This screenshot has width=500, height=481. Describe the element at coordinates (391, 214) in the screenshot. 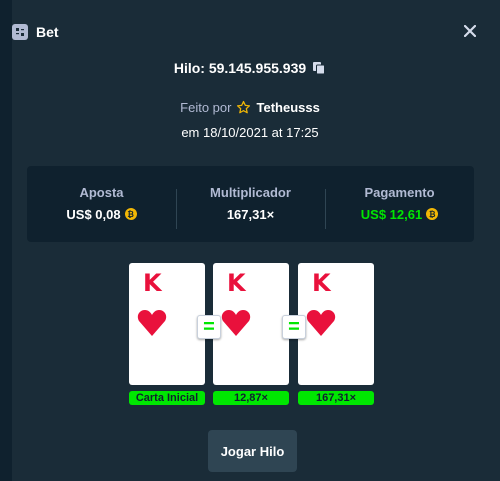

I see `payout-value: US$ 12,61` at that location.